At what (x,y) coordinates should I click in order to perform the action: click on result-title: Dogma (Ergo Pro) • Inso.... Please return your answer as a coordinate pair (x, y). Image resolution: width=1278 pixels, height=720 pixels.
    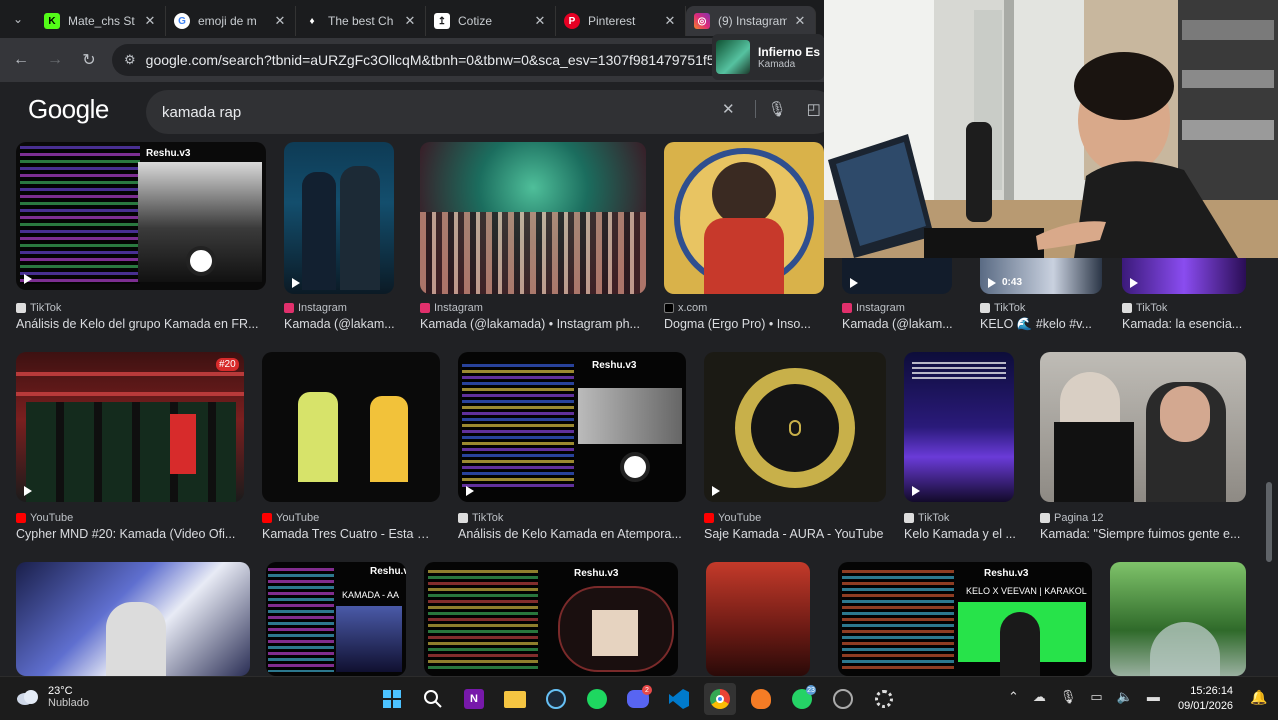
    Looking at the image, I should click on (738, 324).